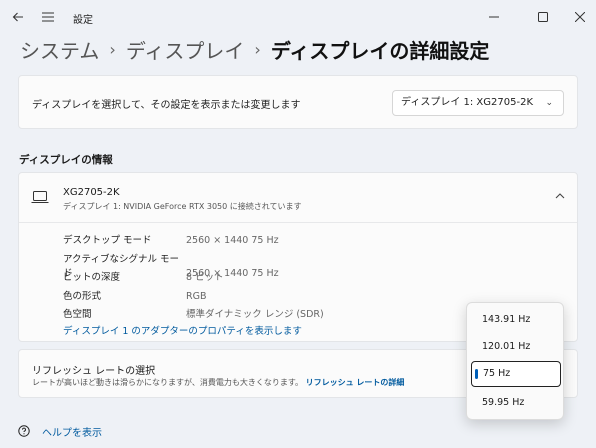 This screenshot has width=596, height=448. What do you see at coordinates (355, 382) in the screenshot?
I see `refresh-rate-details-link: リフレッシュ レートの詳細` at bounding box center [355, 382].